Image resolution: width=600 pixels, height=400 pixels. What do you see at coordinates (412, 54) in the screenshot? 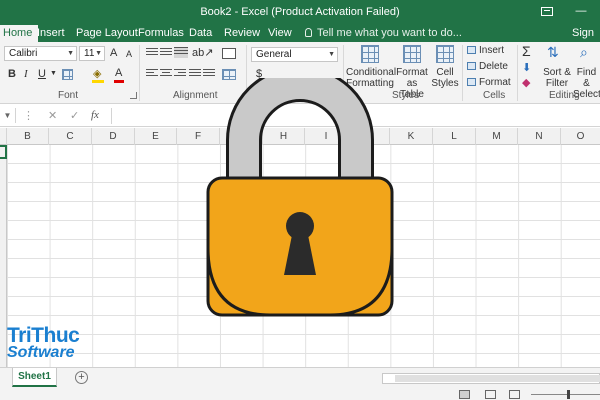
I see `format-as-table-icon` at bounding box center [412, 54].